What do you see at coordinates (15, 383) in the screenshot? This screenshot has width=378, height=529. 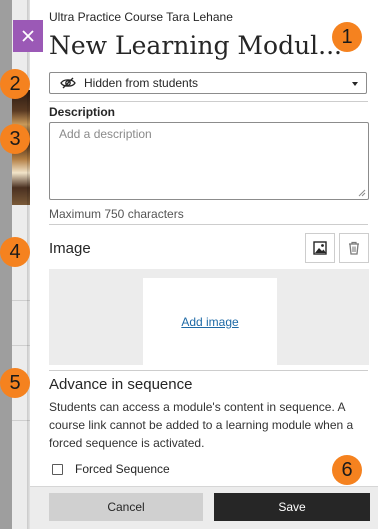 I see `marker-5: 5` at bounding box center [15, 383].